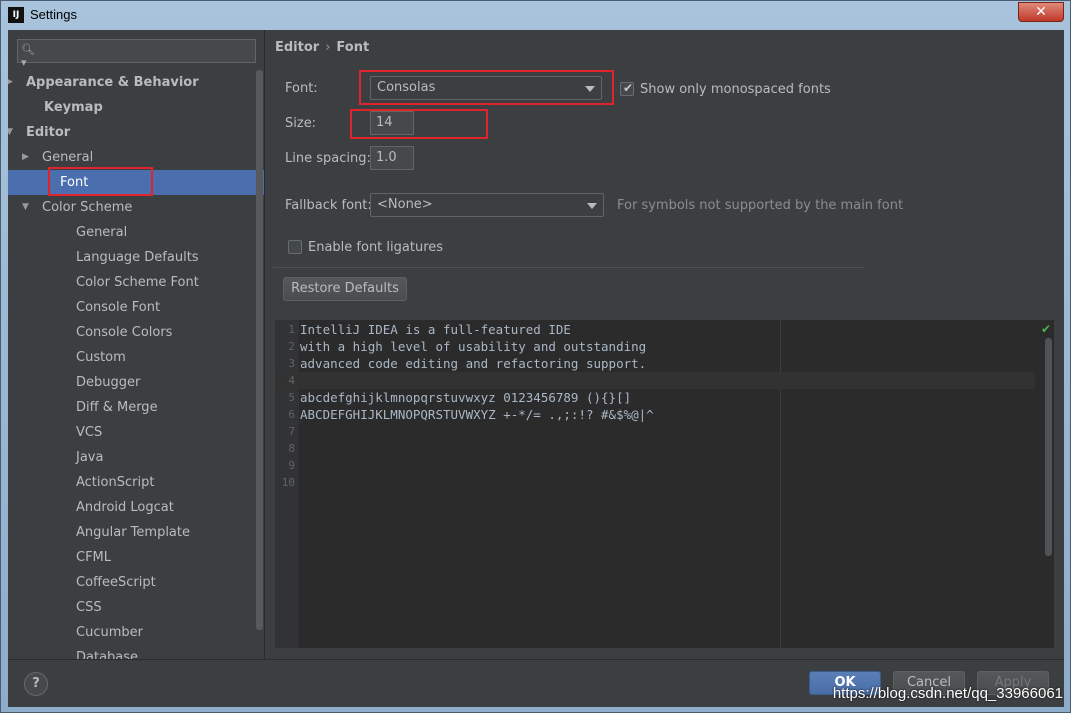 The width and height of the screenshot is (1071, 713). Describe the element at coordinates (291, 448) in the screenshot. I see `line-number: 8` at that location.